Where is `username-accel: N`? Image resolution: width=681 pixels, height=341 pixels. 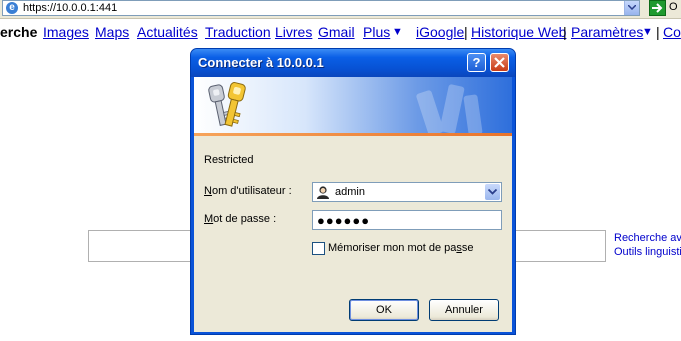 username-accel: N is located at coordinates (208, 191).